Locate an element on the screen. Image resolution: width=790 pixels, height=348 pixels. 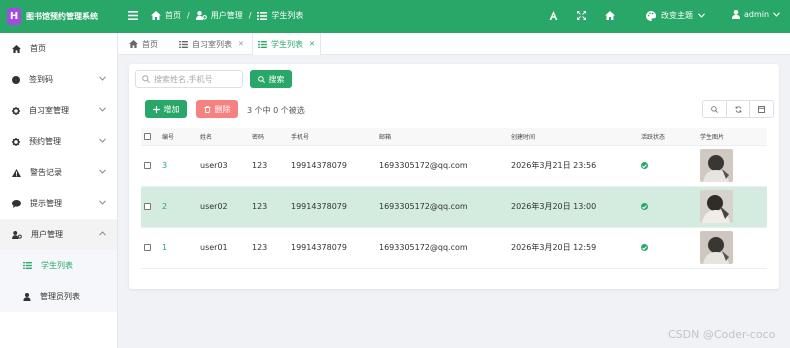
cell-name: user02 is located at coordinates (223, 207).